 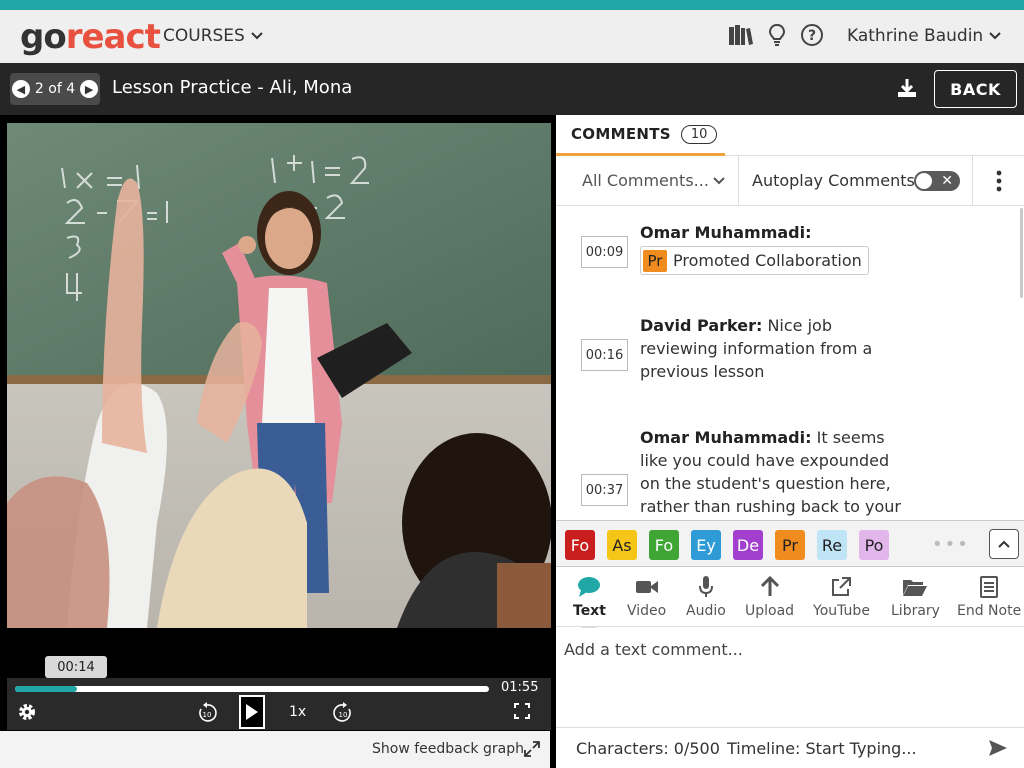 I want to click on close-icon: ✕, so click(x=947, y=181).